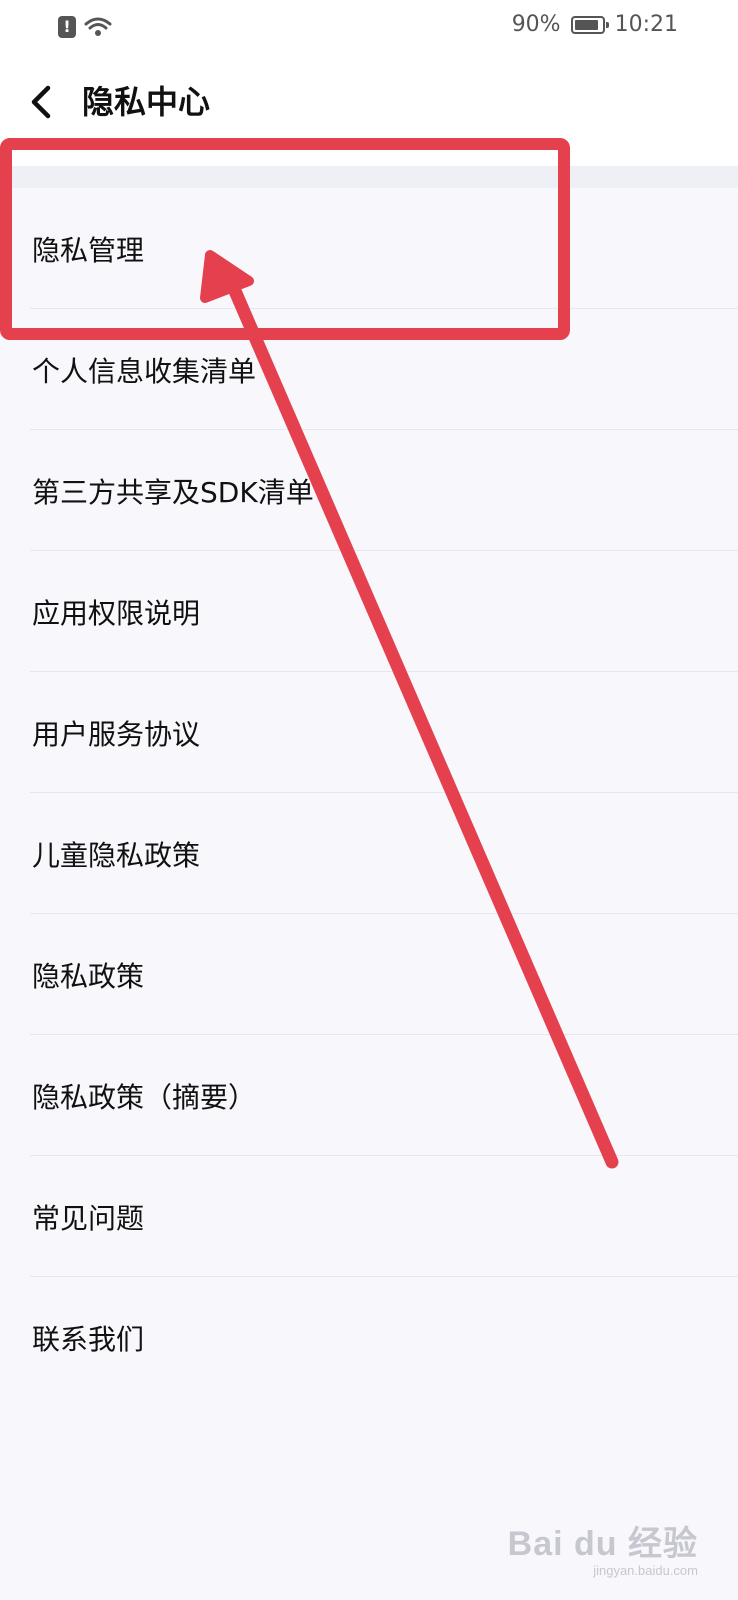 This screenshot has width=738, height=1600. I want to click on page-title: 隐私中心, so click(146, 102).